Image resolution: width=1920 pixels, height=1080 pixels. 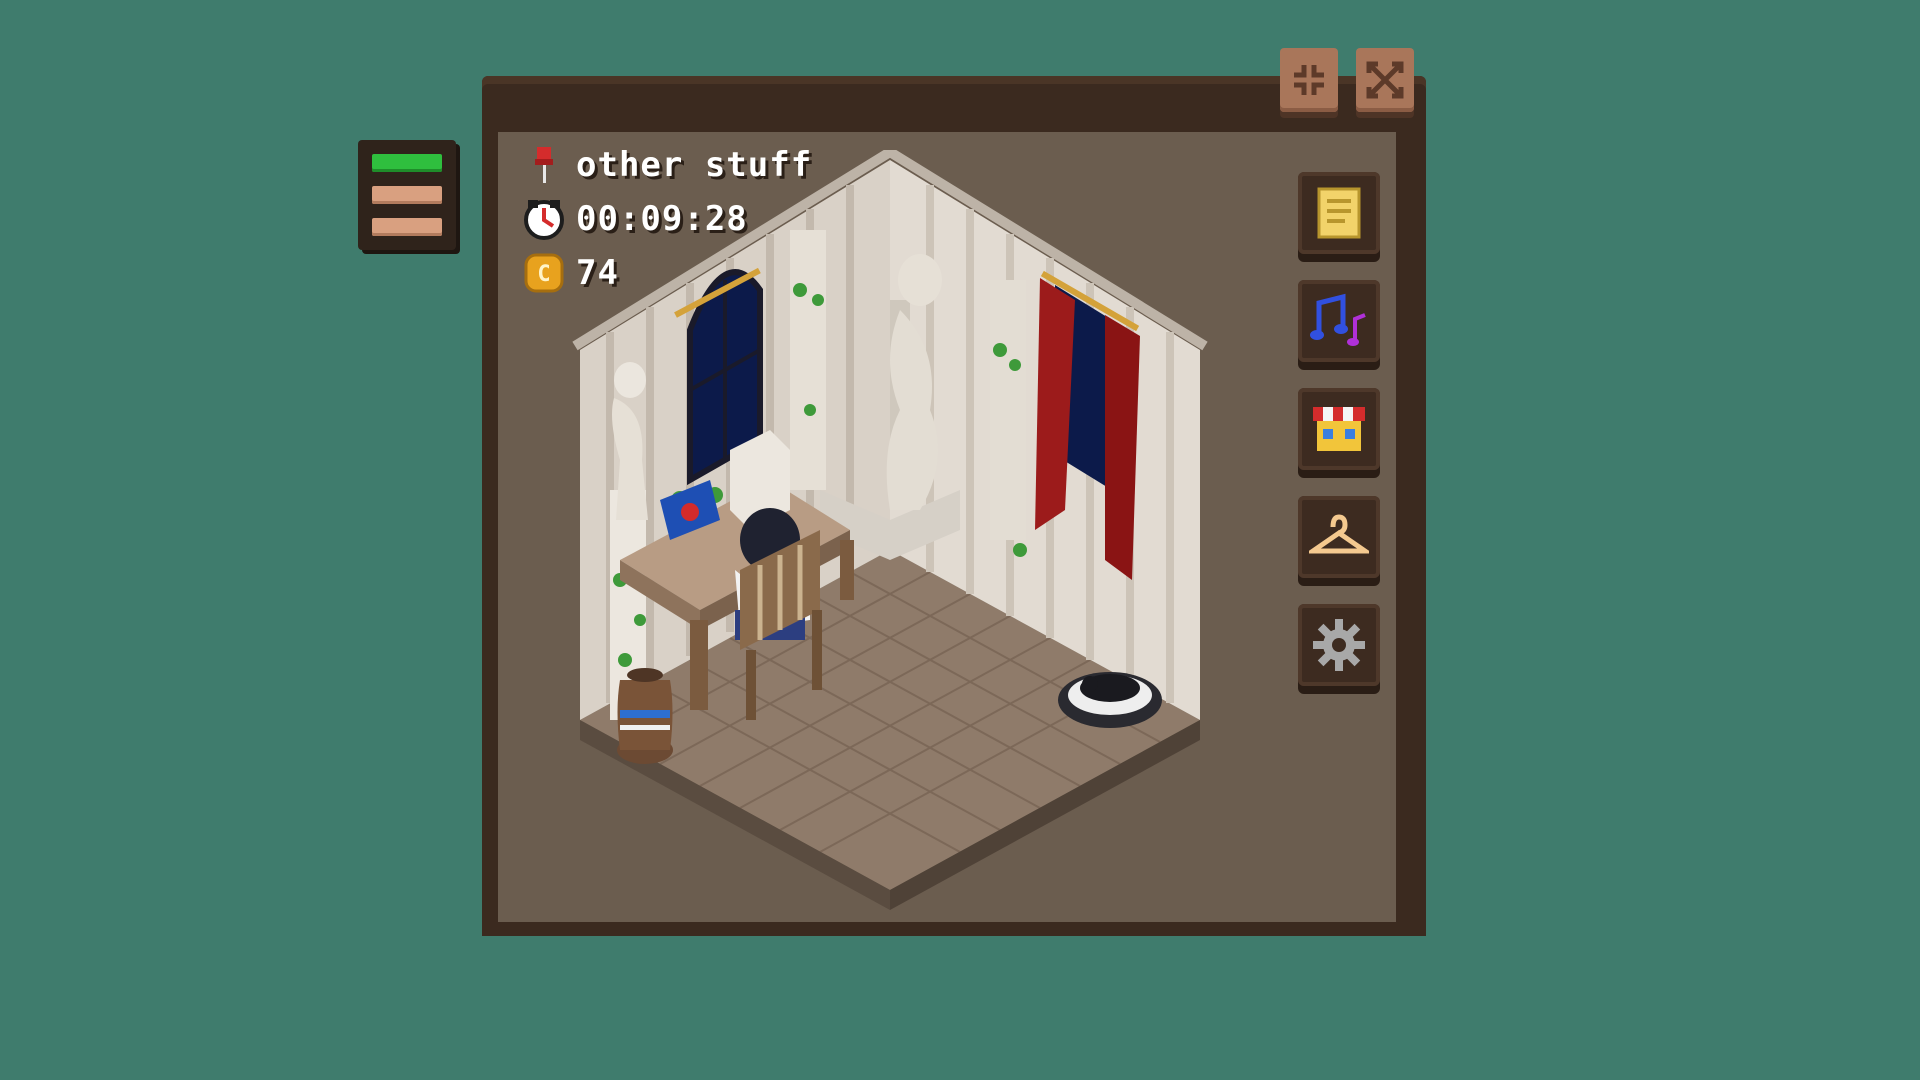 What do you see at coordinates (694, 165) in the screenshot?
I see `task-name: other stuff` at bounding box center [694, 165].